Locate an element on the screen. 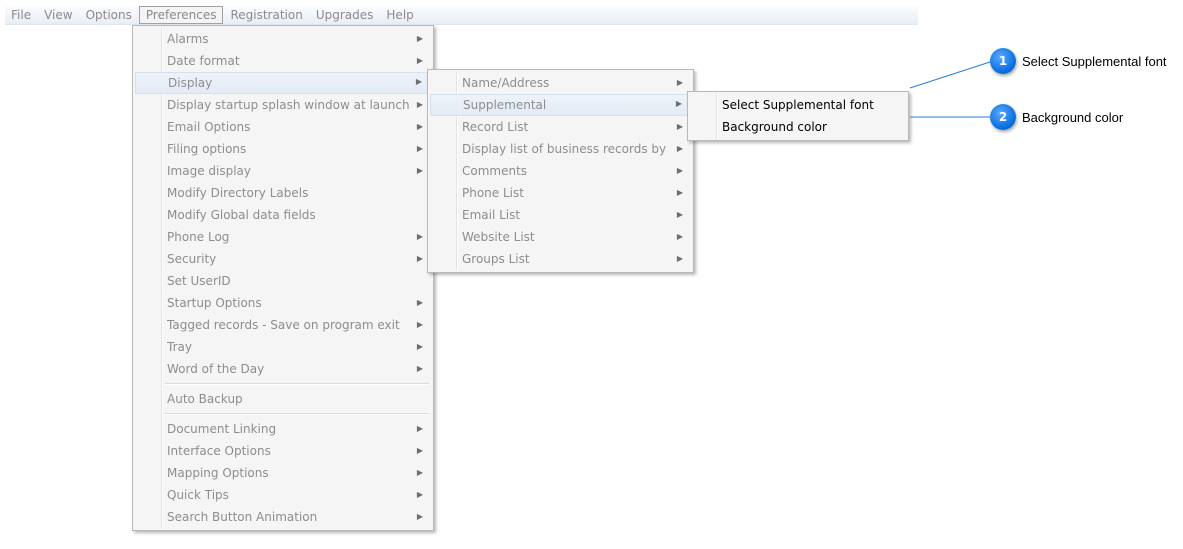 The width and height of the screenshot is (1183, 549). callout-badge-2: 2 is located at coordinates (1003, 117).